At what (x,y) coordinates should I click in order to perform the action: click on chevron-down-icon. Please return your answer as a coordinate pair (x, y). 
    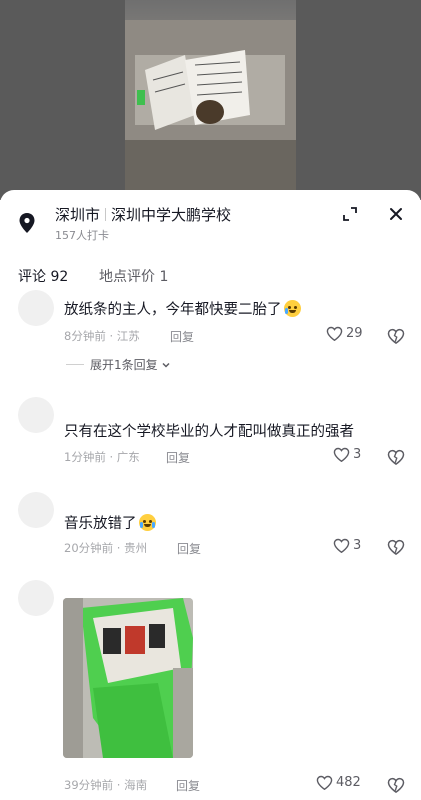
    Looking at the image, I should click on (166, 365).